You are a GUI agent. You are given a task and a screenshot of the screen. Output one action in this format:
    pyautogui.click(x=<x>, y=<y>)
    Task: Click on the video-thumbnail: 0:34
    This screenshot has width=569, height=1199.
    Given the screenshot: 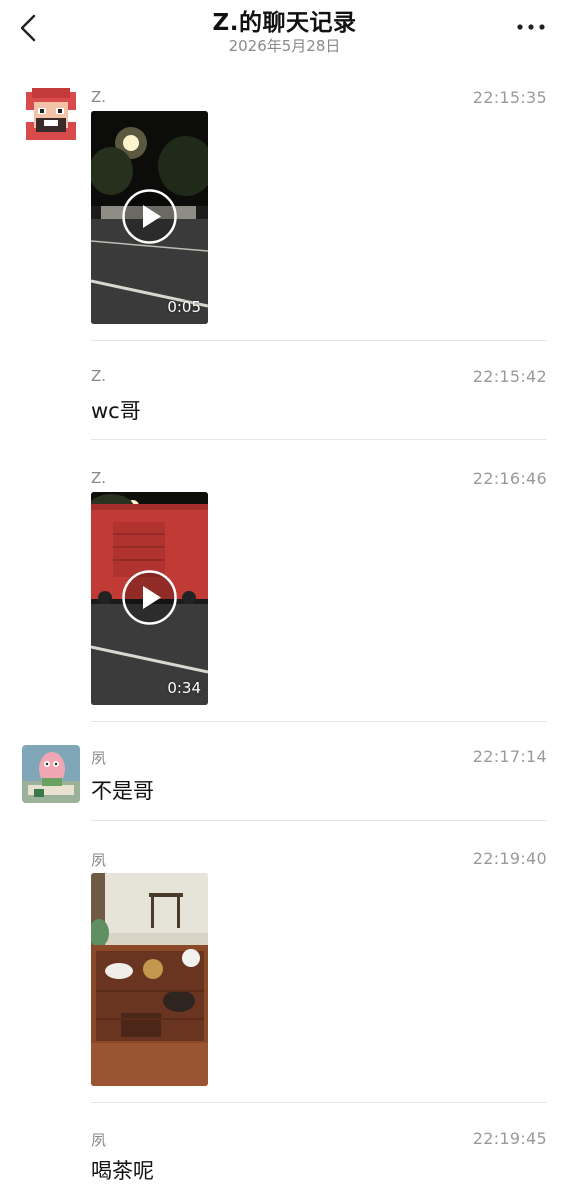 What is the action you would take?
    pyautogui.click(x=149, y=598)
    